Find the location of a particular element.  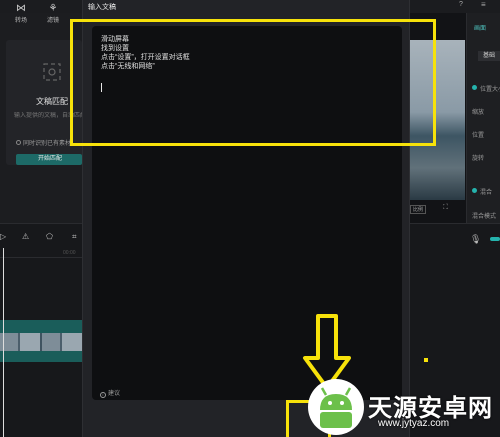

timeline-toggle is located at coordinates (495, 239).